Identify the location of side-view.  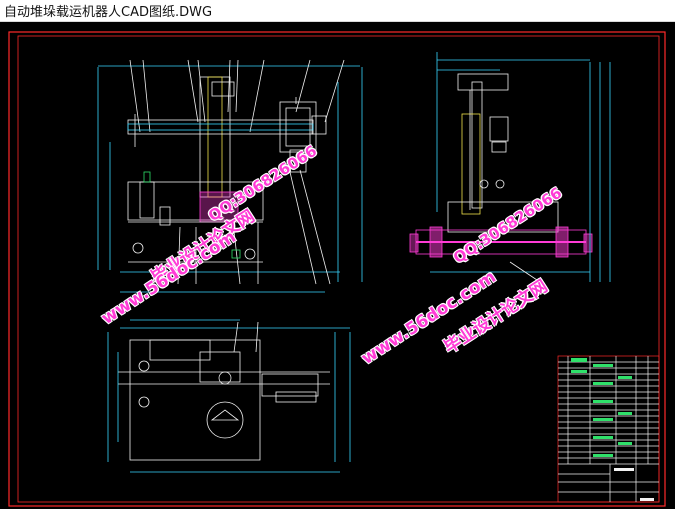
(510, 167).